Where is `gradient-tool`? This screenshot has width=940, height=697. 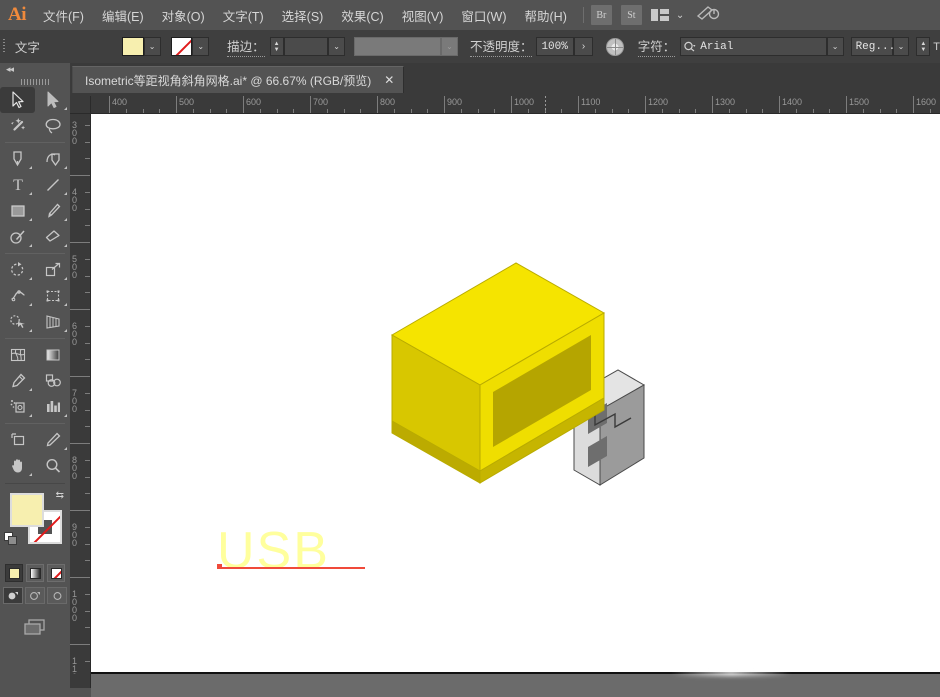
gradient-tool is located at coordinates (52, 355).